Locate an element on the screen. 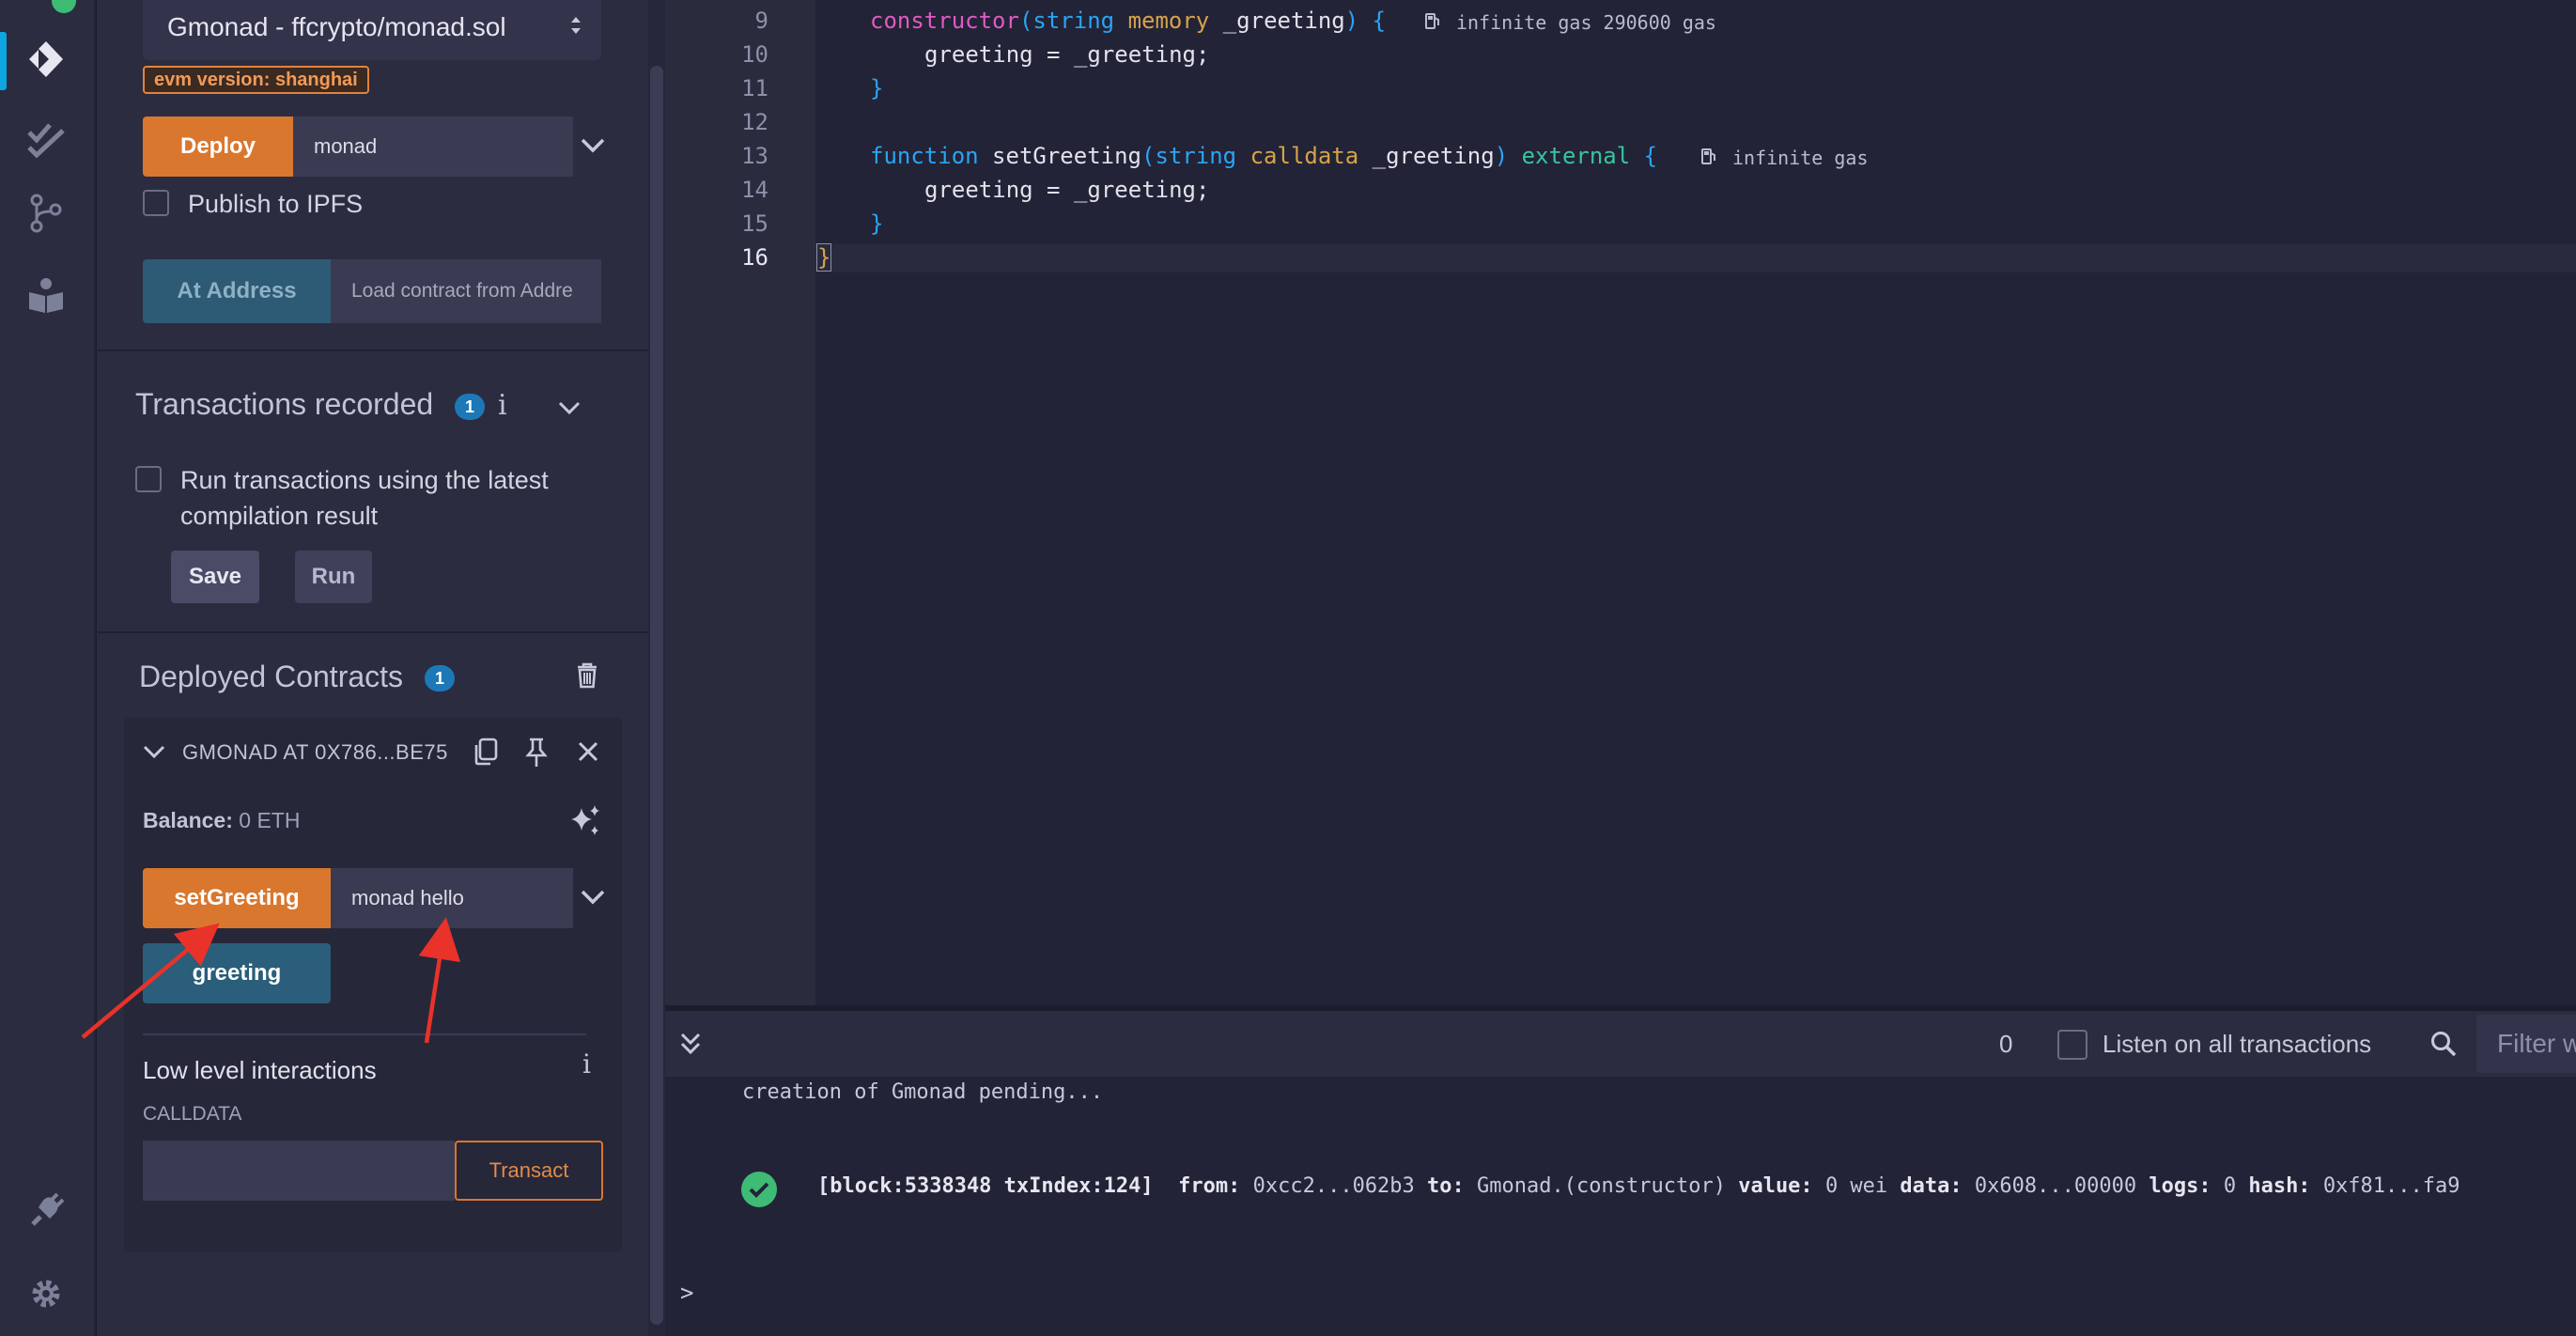 This screenshot has width=2576, height=1336. editor-gutter: 9 10 11 12 13 14 15 16 is located at coordinates (740, 502).